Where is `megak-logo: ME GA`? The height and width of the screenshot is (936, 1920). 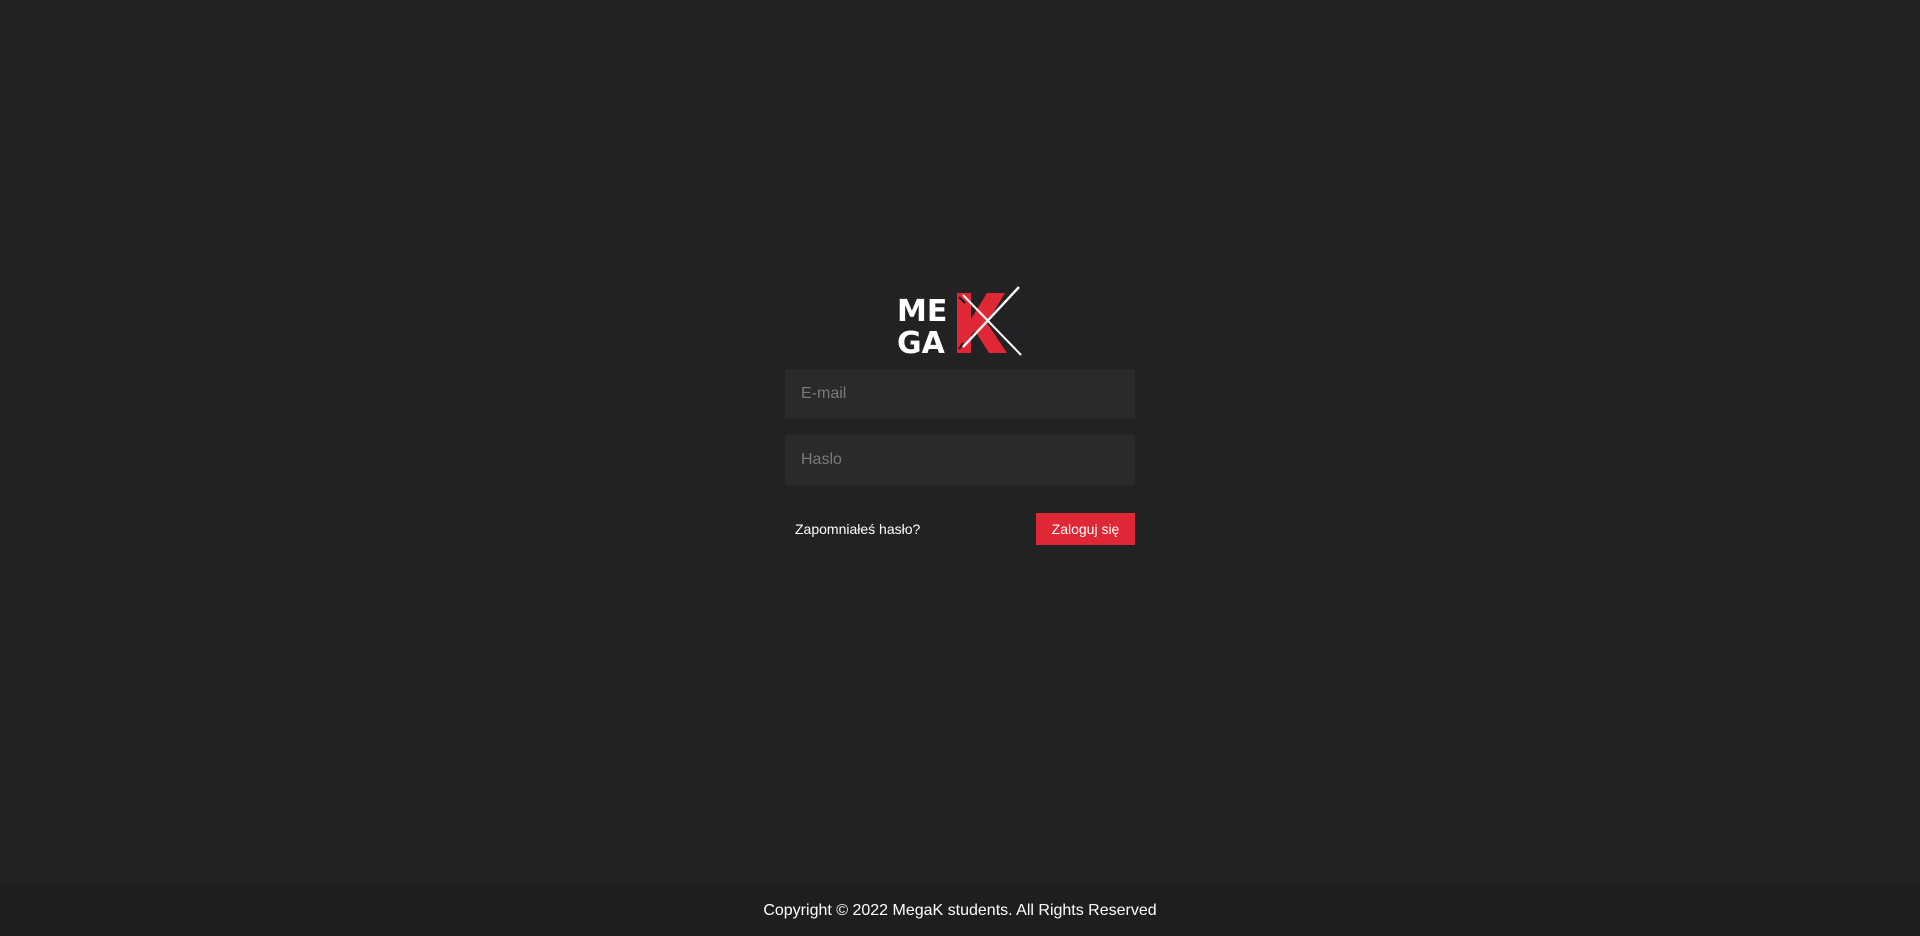 megak-logo: ME GA is located at coordinates (959, 323).